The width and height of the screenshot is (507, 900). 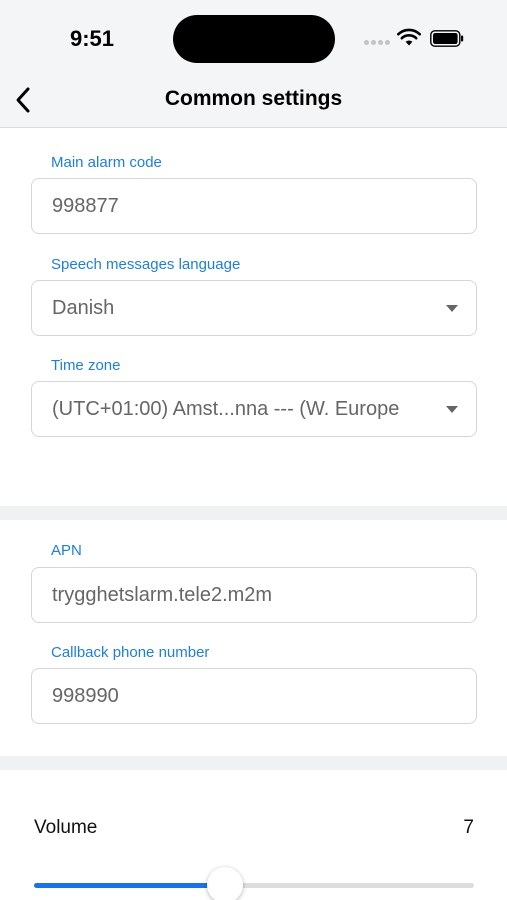 What do you see at coordinates (146, 264) in the screenshot?
I see `speech-language-label: Speech messages language` at bounding box center [146, 264].